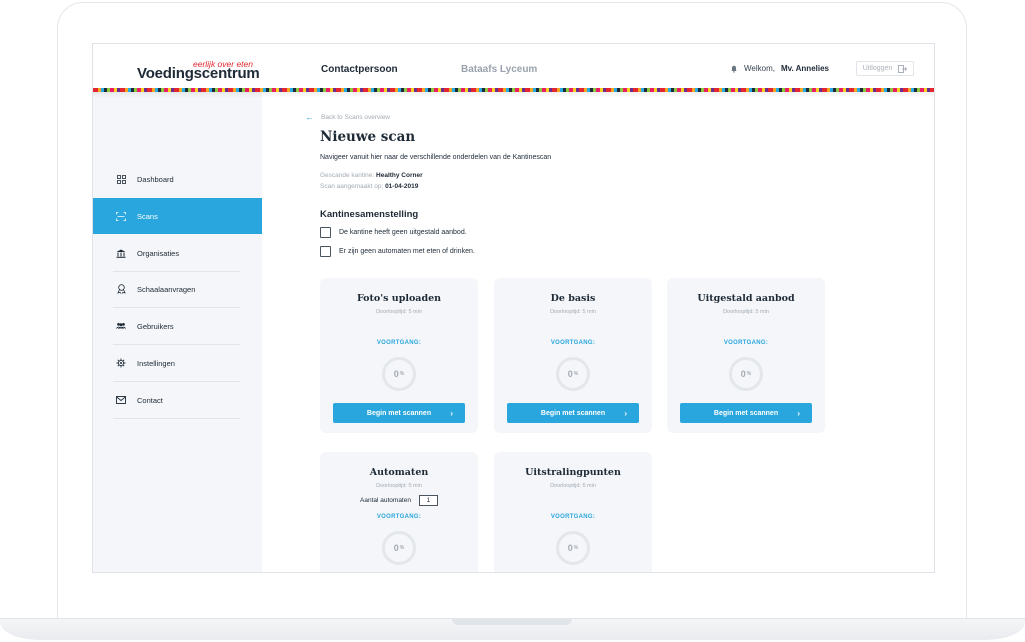  What do you see at coordinates (352, 186) in the screenshot?
I see `created-label: Scan aangemaakt op:` at bounding box center [352, 186].